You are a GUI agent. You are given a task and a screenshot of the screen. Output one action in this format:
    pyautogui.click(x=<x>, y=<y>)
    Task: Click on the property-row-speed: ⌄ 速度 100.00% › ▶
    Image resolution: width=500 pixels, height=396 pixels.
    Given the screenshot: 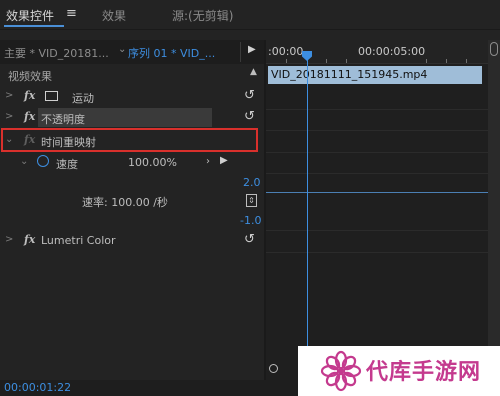 What is the action you would take?
    pyautogui.click(x=132, y=162)
    